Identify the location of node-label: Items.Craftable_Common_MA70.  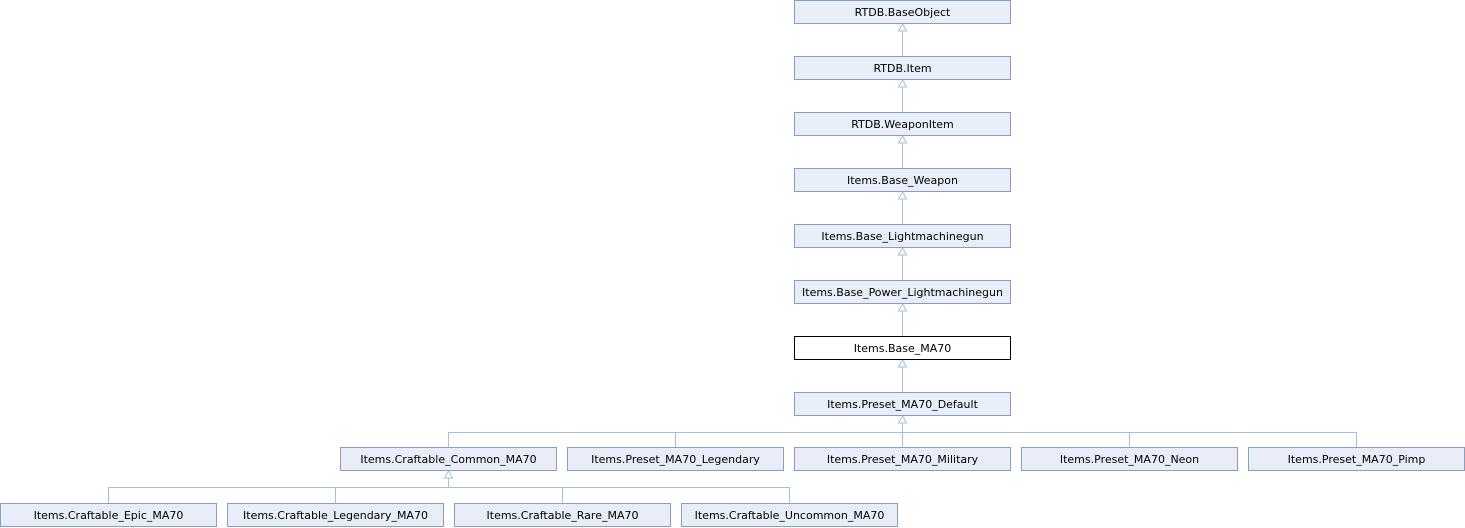
(448, 459).